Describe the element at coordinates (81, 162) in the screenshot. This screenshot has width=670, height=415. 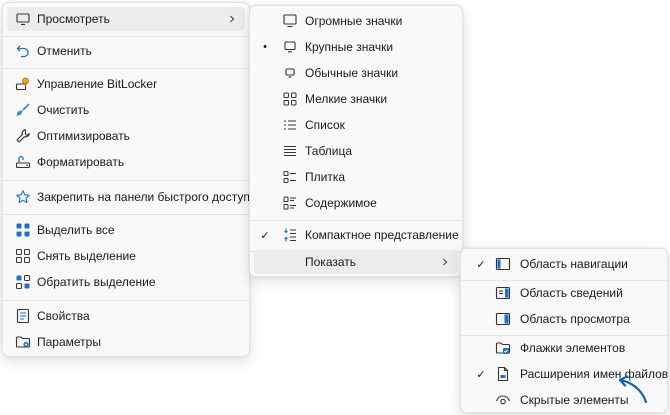
I see `menu-item-label: Форматировать` at that location.